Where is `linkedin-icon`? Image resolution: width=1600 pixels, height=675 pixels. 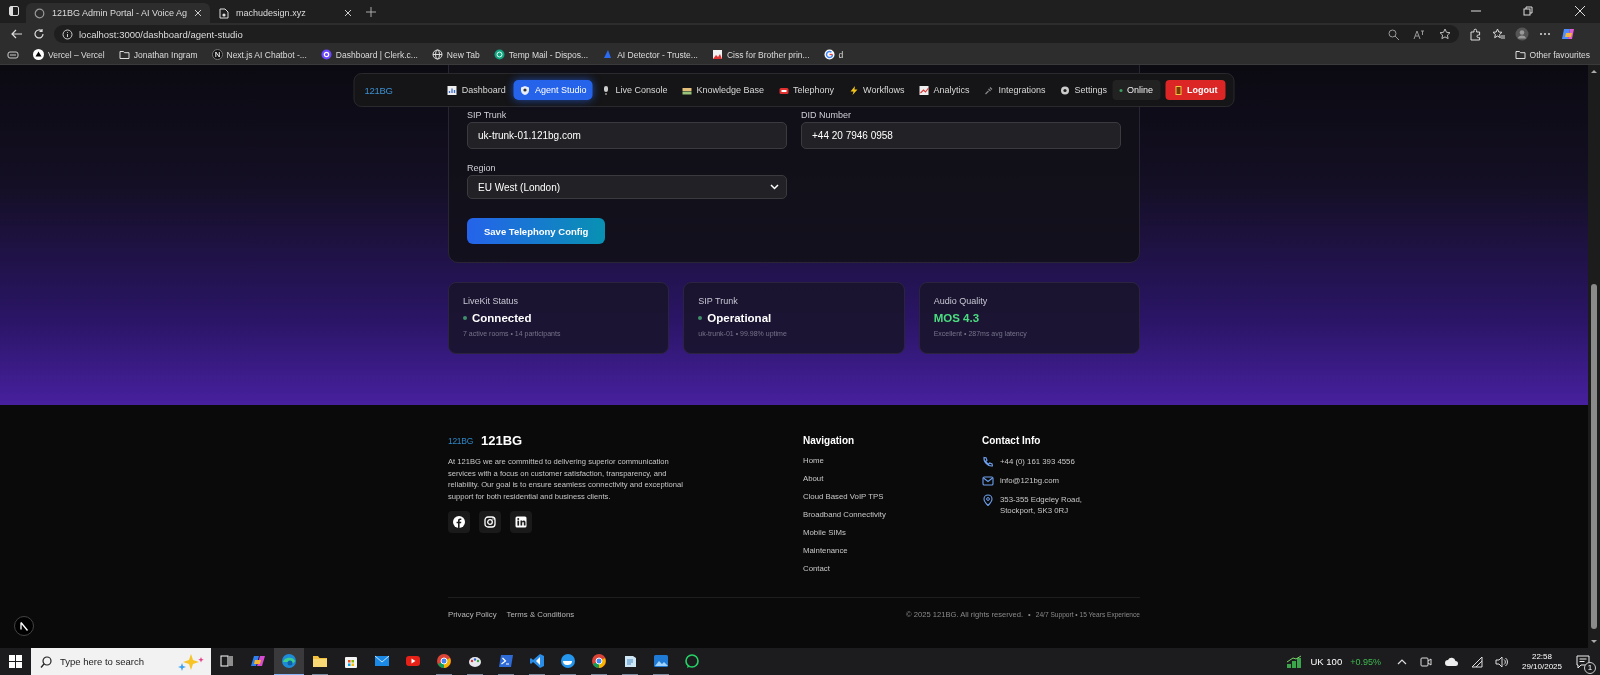 linkedin-icon is located at coordinates (521, 522).